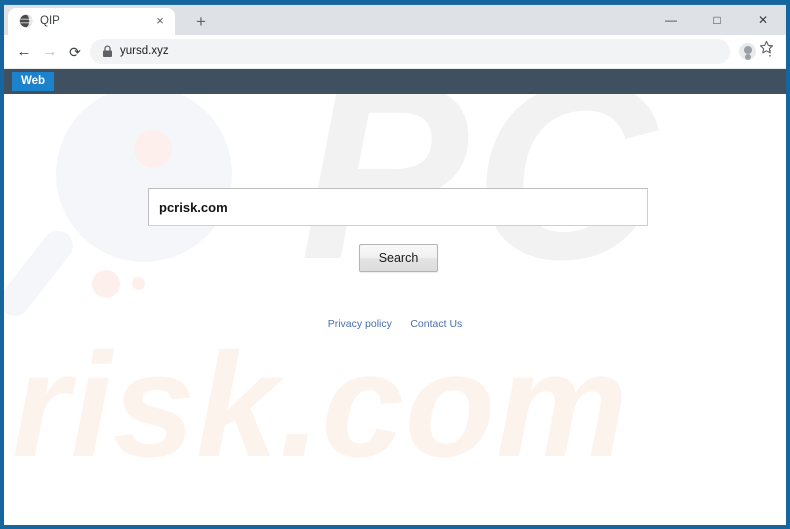 This screenshot has width=790, height=529. Describe the element at coordinates (436, 324) in the screenshot. I see `link-contact-us: Contact Us` at that location.